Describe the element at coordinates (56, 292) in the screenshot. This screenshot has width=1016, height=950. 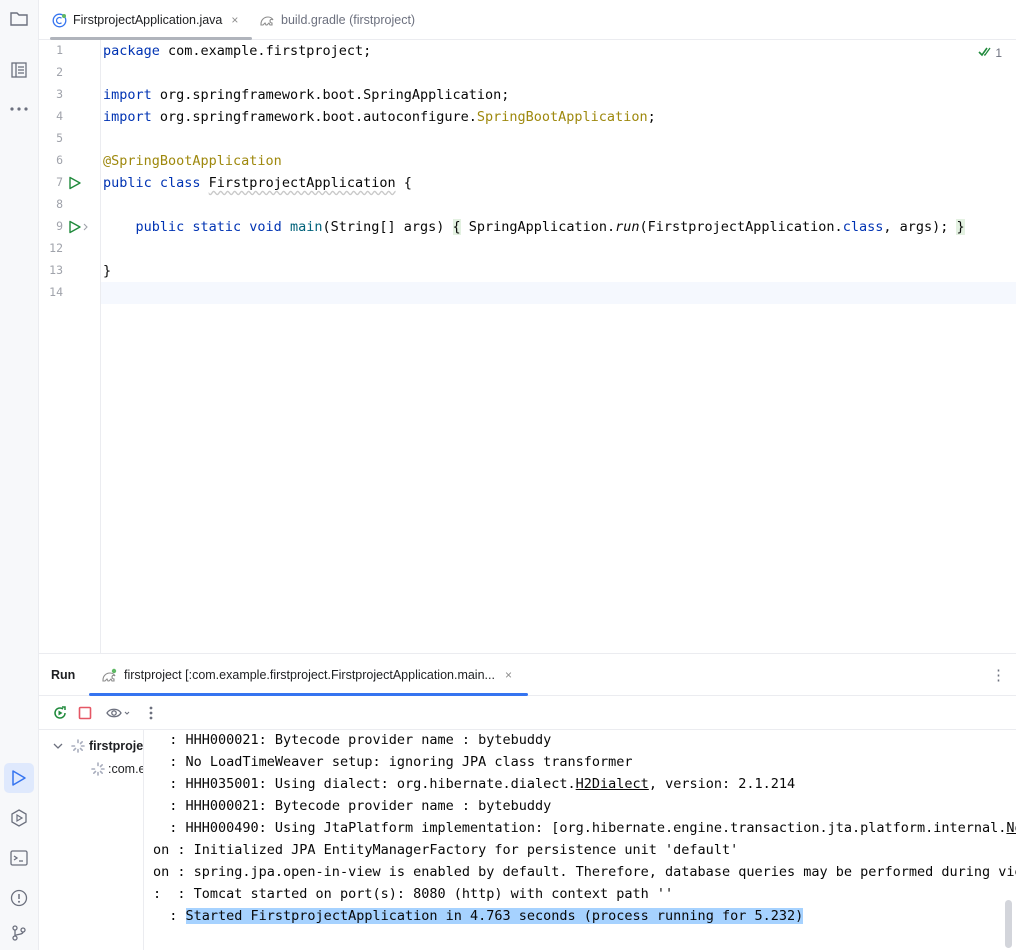
I see `line-number: 14` at that location.